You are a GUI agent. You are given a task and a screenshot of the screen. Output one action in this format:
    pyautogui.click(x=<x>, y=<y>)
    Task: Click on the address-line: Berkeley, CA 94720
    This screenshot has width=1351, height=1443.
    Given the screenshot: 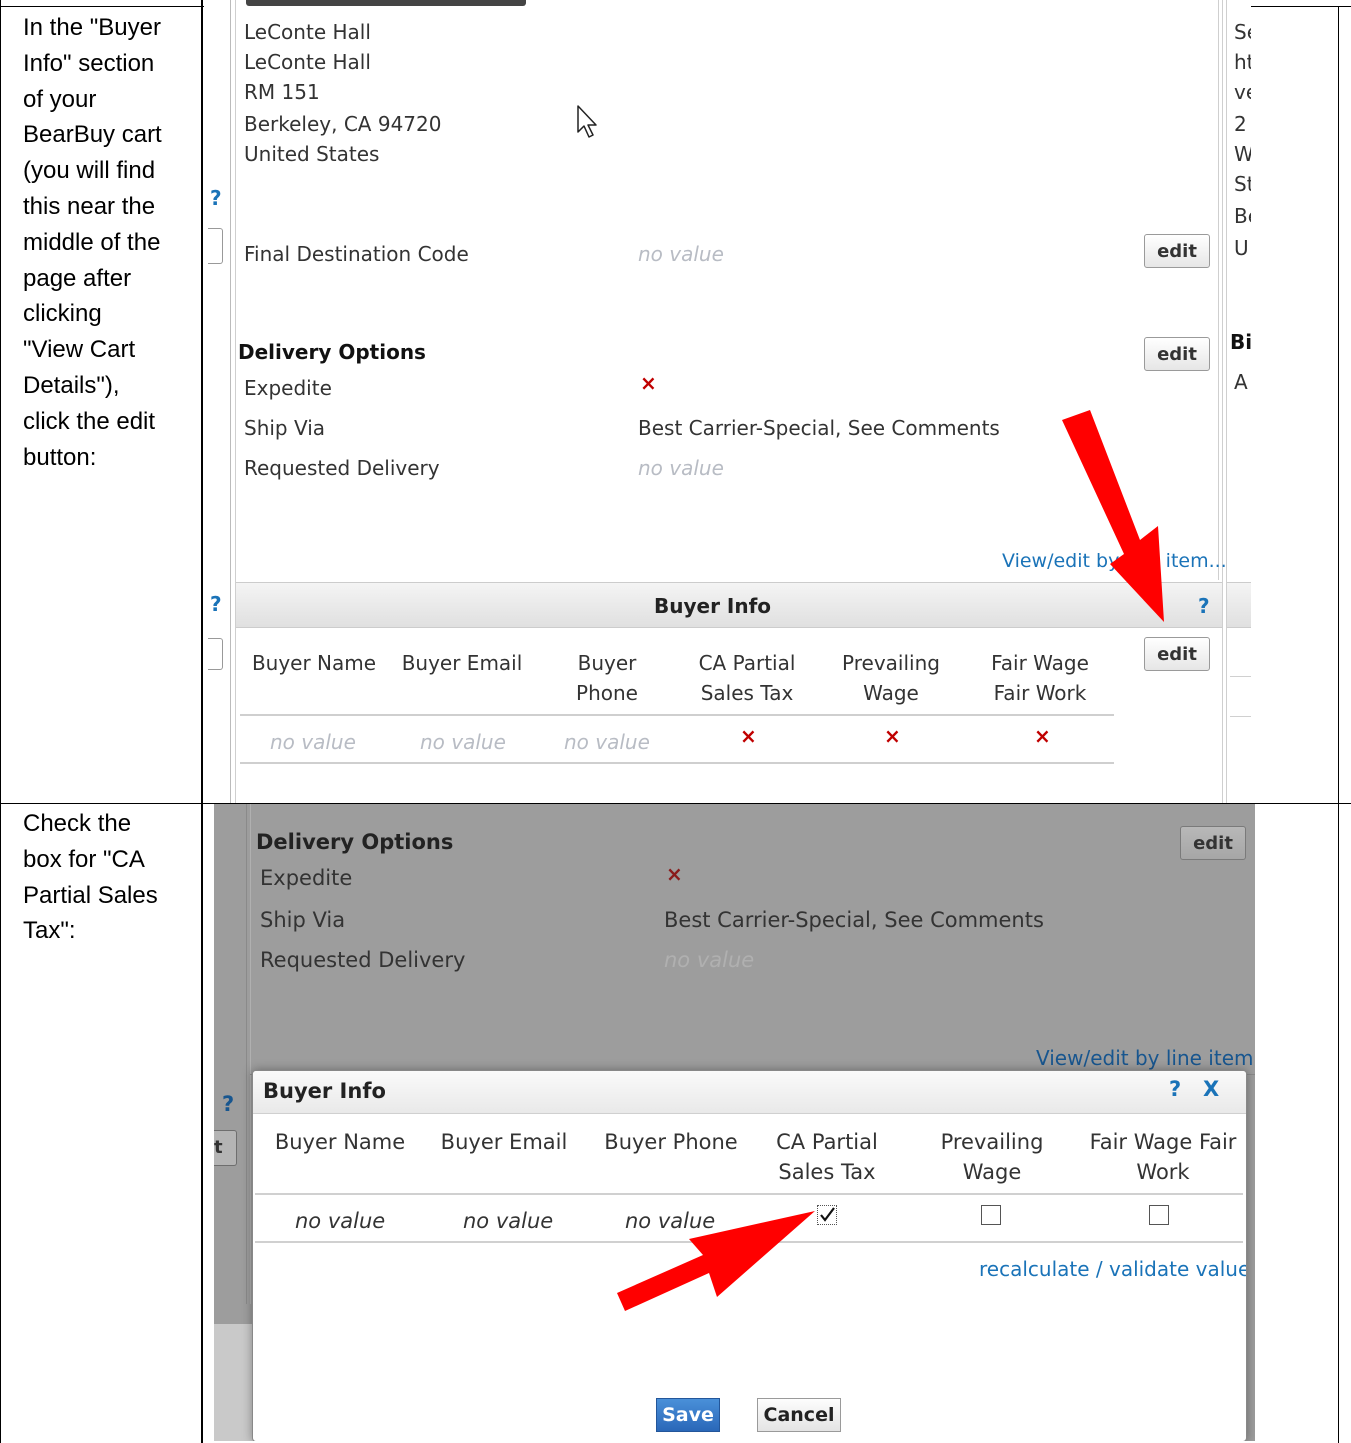 What is the action you would take?
    pyautogui.click(x=343, y=124)
    